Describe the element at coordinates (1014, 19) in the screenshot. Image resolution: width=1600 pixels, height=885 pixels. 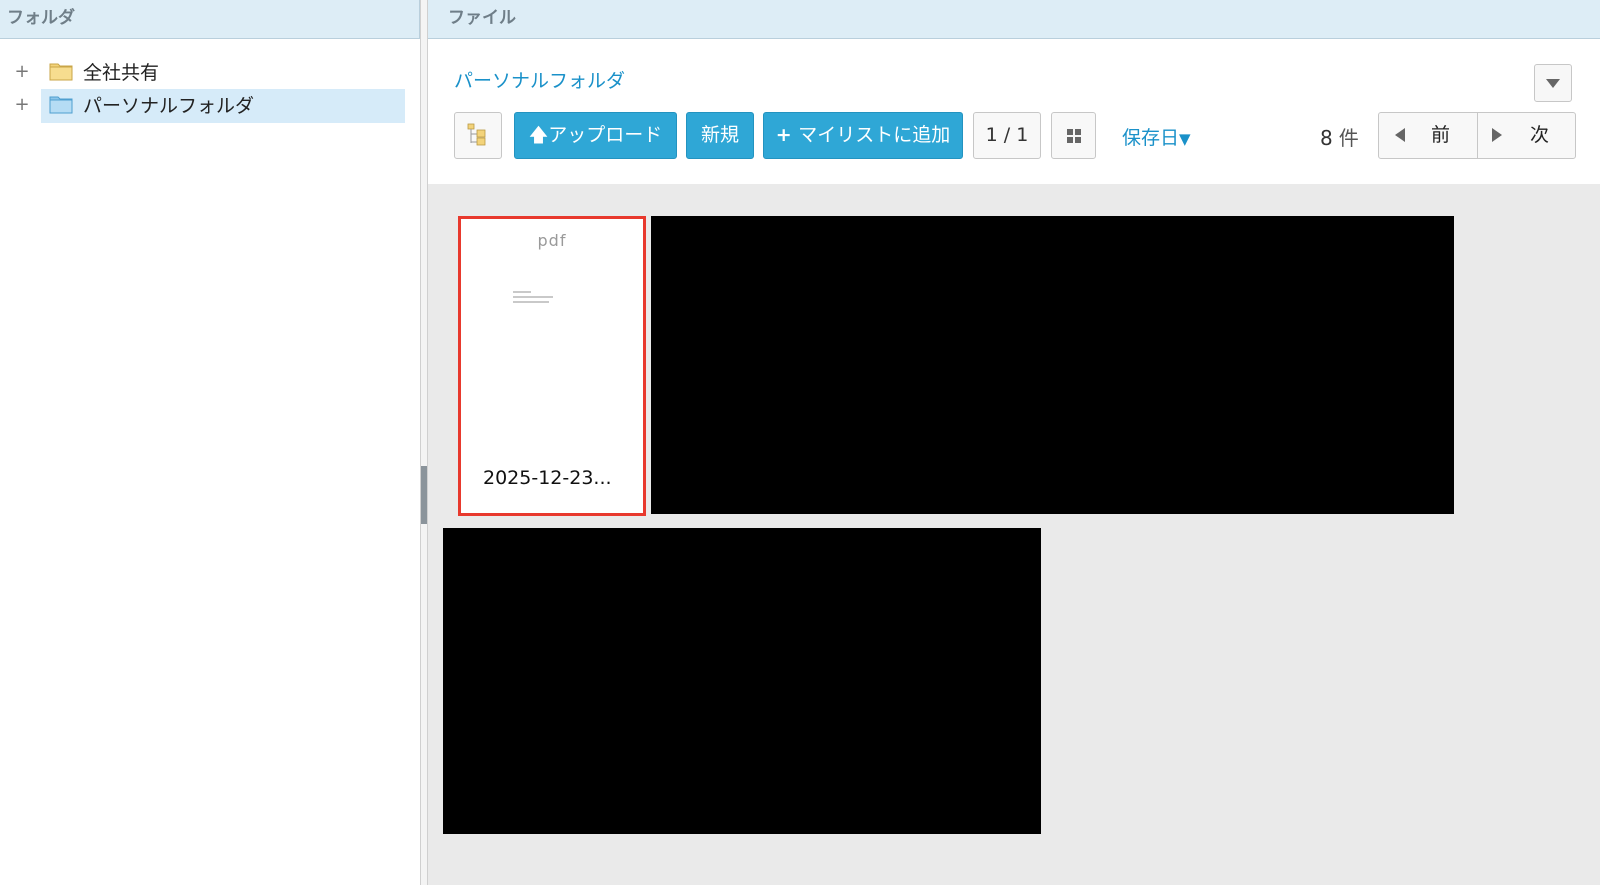
I see `file-pane-header: ファイル` at that location.